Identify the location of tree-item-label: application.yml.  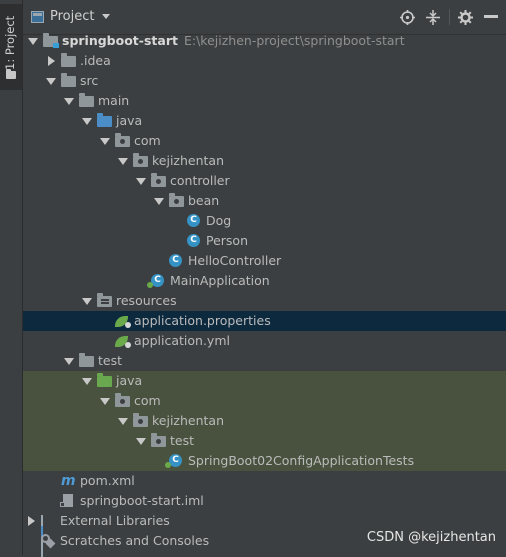
(182, 340).